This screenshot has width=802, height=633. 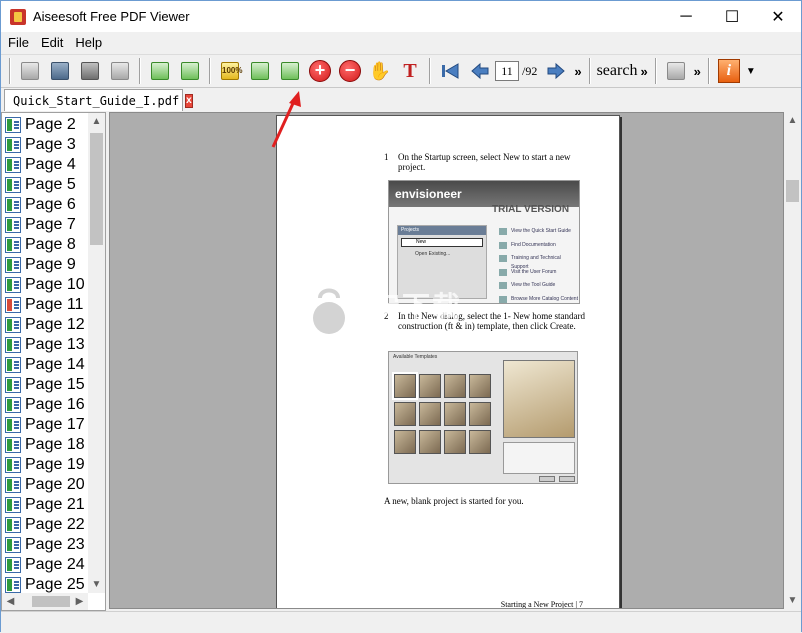 What do you see at coordinates (230, 71) in the screenshot?
I see `actual-size-button: 100%` at bounding box center [230, 71].